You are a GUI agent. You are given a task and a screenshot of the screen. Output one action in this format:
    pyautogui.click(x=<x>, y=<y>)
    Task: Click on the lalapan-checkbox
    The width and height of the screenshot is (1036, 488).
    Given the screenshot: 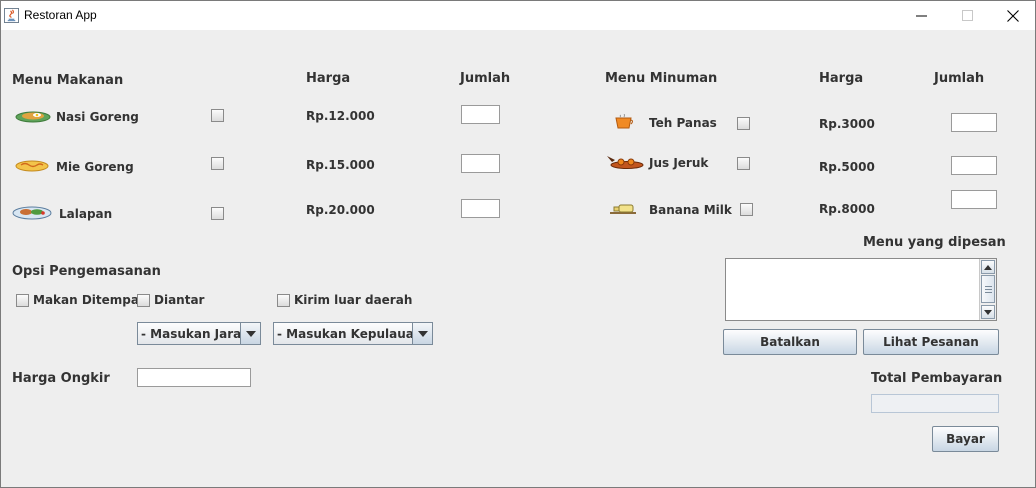 What is the action you would take?
    pyautogui.click(x=217, y=213)
    